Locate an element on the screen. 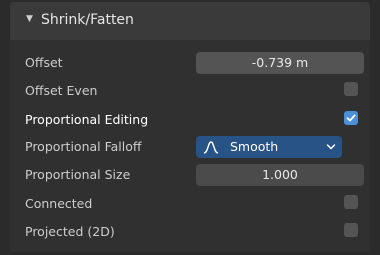 This screenshot has width=380, height=255. connected-row: Connected is located at coordinates (190, 204).